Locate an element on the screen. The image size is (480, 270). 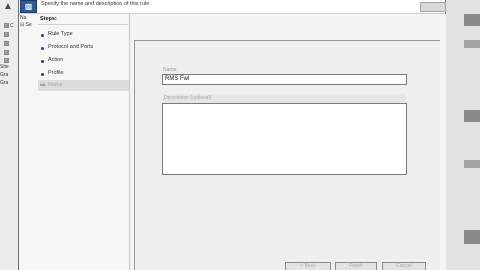
step-action: Action is located at coordinates (55, 60).